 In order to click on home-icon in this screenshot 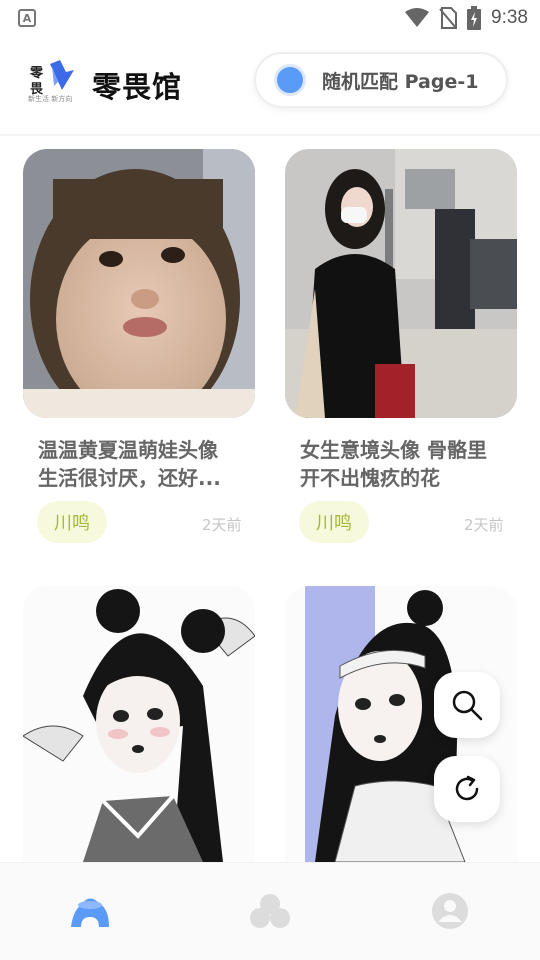, I will do `click(90, 912)`.